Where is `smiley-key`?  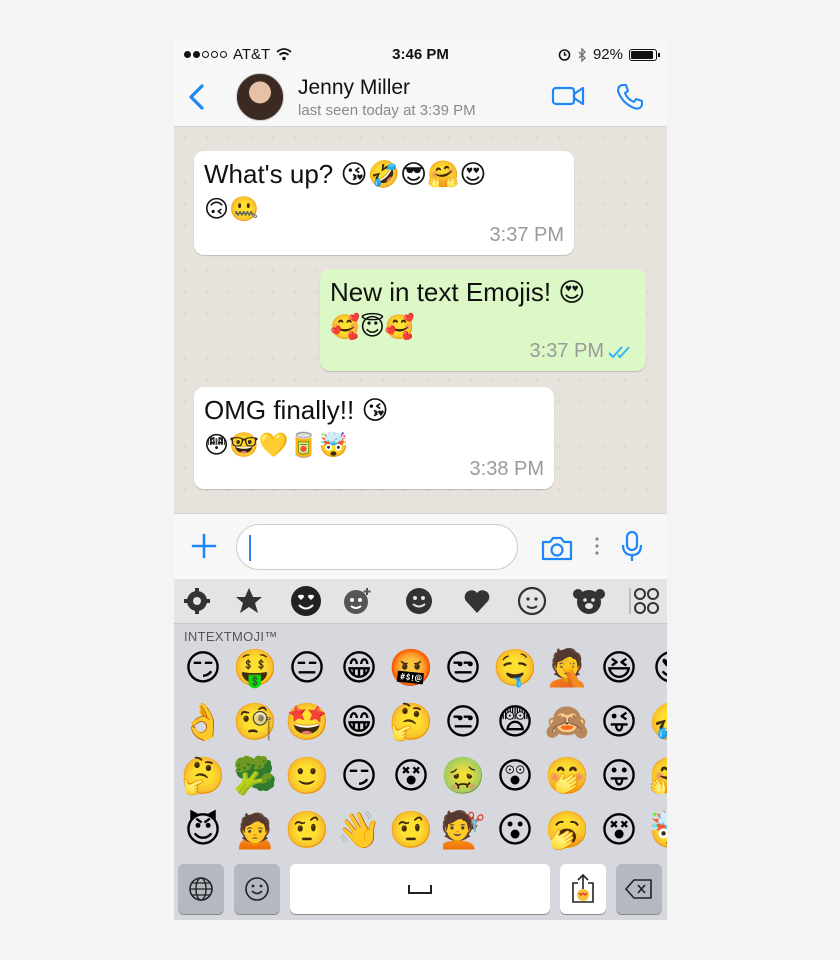 smiley-key is located at coordinates (257, 889).